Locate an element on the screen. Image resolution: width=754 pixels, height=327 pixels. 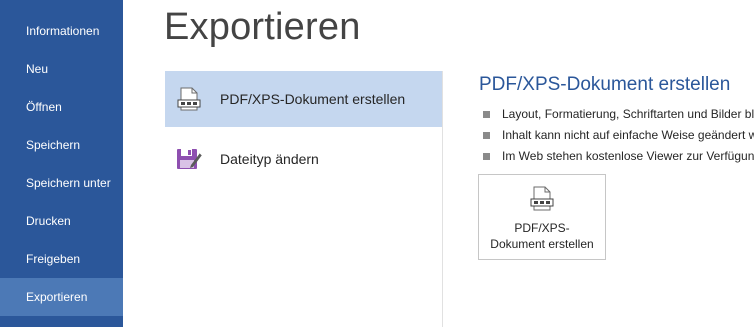
nav-item-drucken: Drucken is located at coordinates (61, 221).